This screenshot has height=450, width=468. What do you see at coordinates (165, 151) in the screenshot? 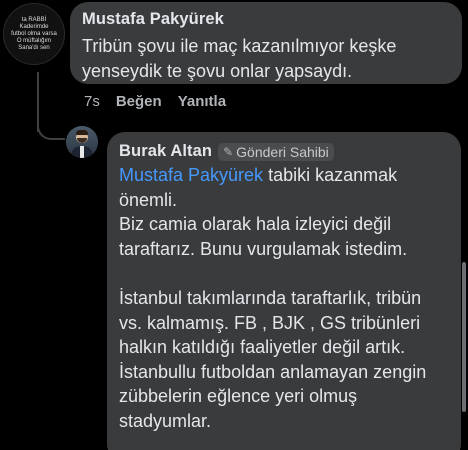
I see `reply-author-name: Burak Altan` at bounding box center [165, 151].